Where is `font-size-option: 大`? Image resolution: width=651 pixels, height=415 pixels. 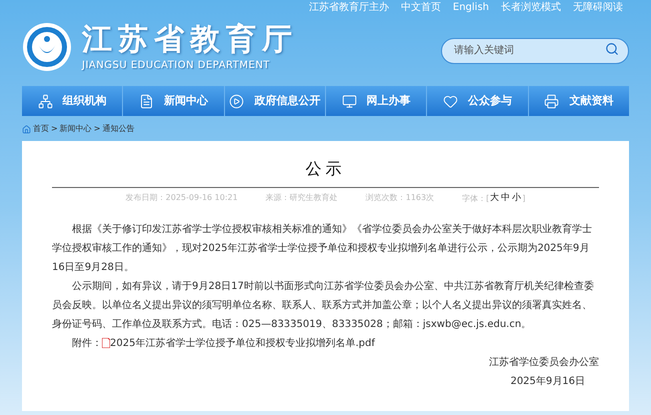
font-size-option: 大 is located at coordinates (494, 199).